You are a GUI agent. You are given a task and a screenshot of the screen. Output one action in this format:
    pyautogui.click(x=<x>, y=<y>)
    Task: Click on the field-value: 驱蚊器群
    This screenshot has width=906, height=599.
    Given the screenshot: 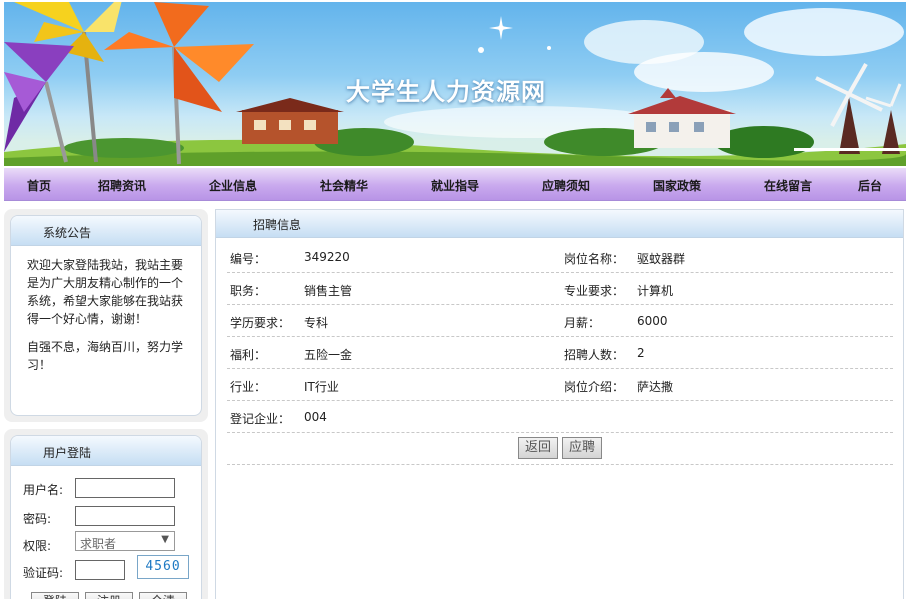 What is the action you would take?
    pyautogui.click(x=661, y=259)
    